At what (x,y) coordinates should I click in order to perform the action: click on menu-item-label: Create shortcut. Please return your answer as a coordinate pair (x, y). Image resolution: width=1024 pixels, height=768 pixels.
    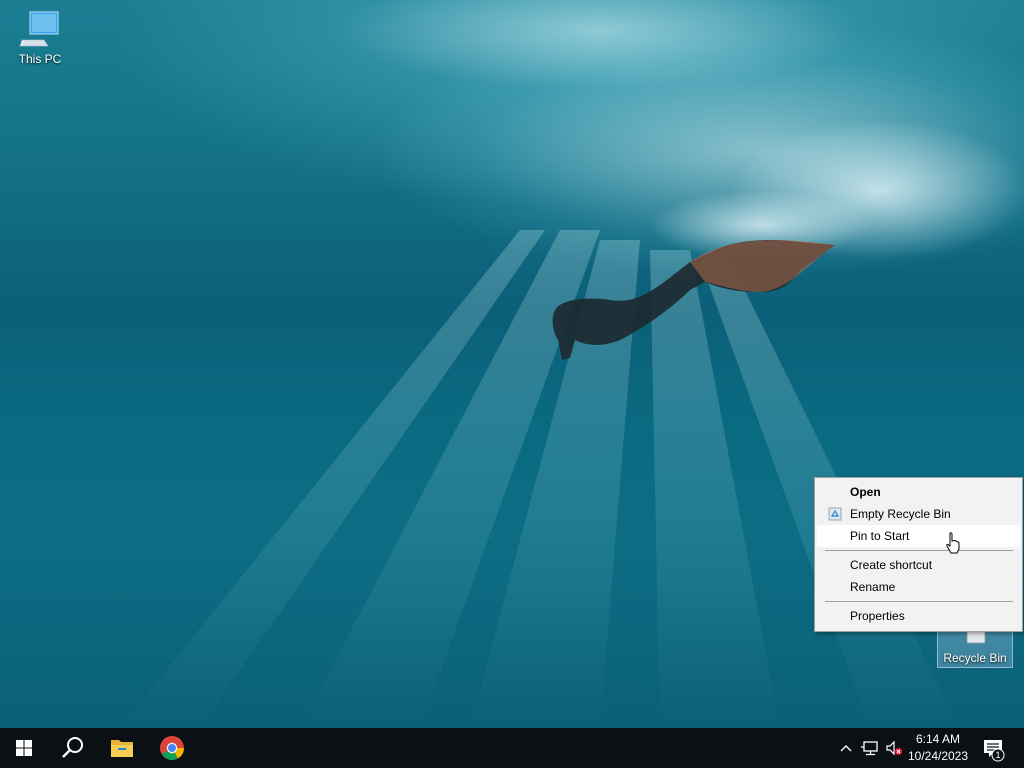
    Looking at the image, I should click on (891, 565).